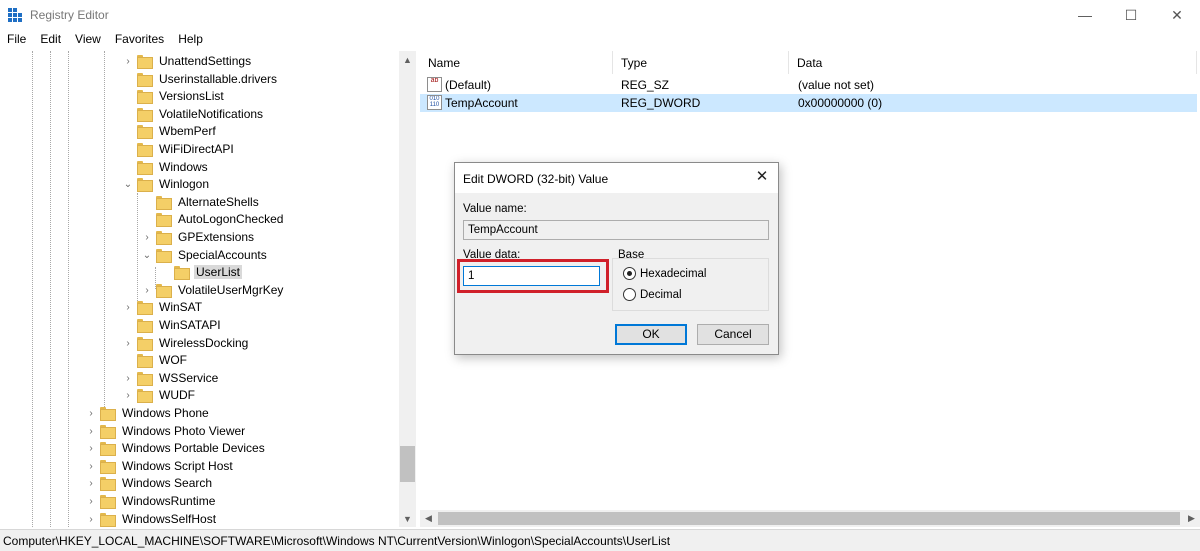 This screenshot has height=551, width=1200. I want to click on hexadecimal-radio: Hexadecimal, so click(664, 273).